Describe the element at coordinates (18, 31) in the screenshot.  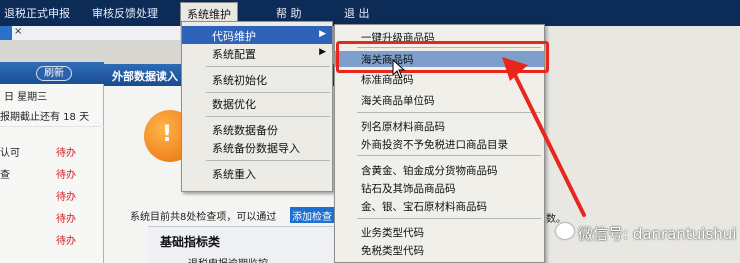
I see `close-tab-icon: ×` at that location.